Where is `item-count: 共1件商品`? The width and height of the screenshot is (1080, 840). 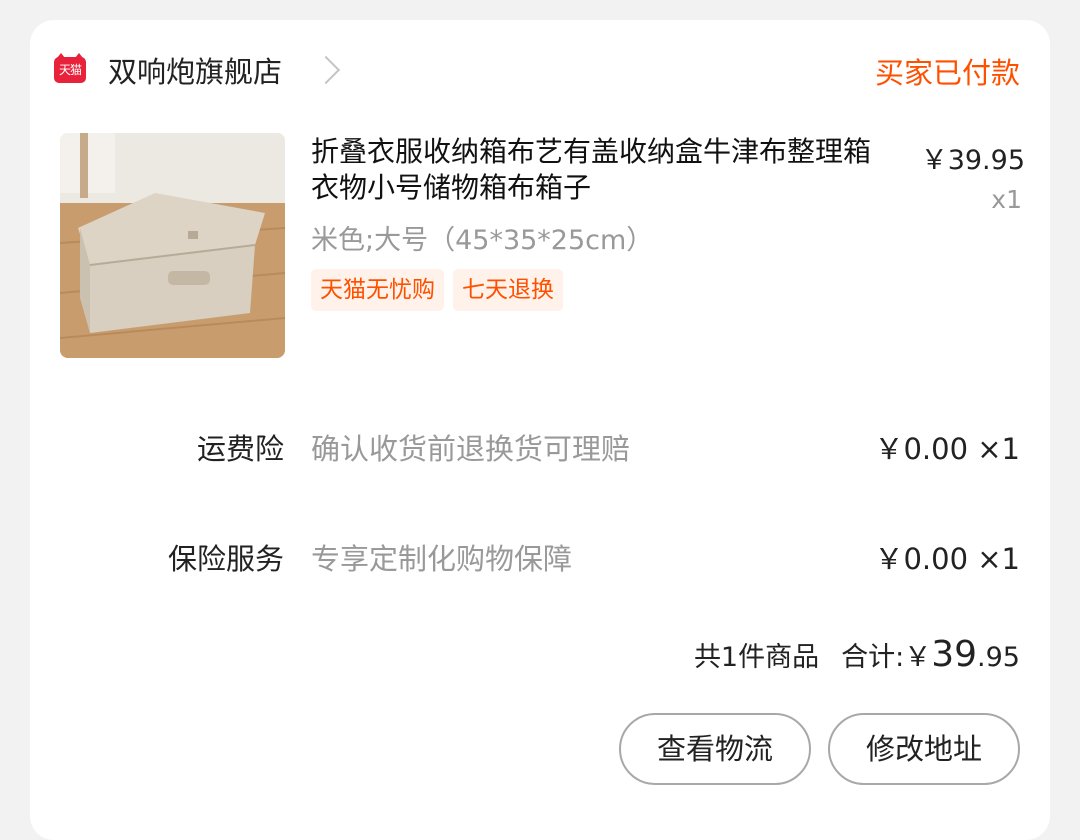 item-count: 共1件商品 is located at coordinates (756, 657).